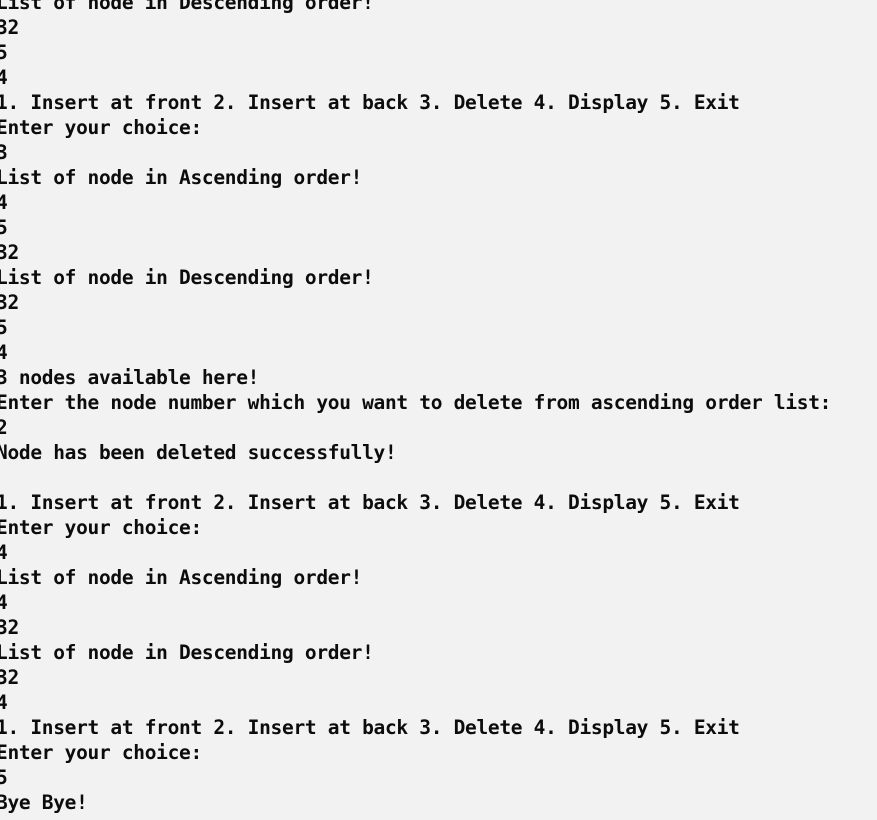 This screenshot has width=877, height=820. What do you see at coordinates (4, 777) in the screenshot?
I see `user-input-line: 5` at bounding box center [4, 777].